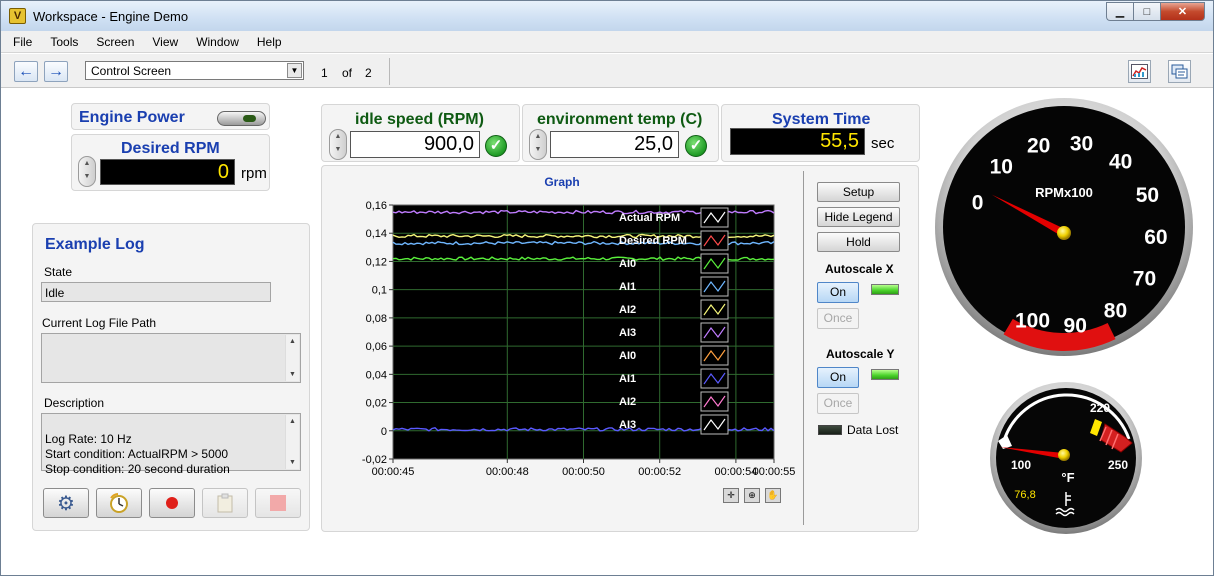 Image resolution: width=1214 pixels, height=576 pixels. What do you see at coordinates (735, 472) in the screenshot?
I see `x-tick-label: 00:00:54` at bounding box center [735, 472].